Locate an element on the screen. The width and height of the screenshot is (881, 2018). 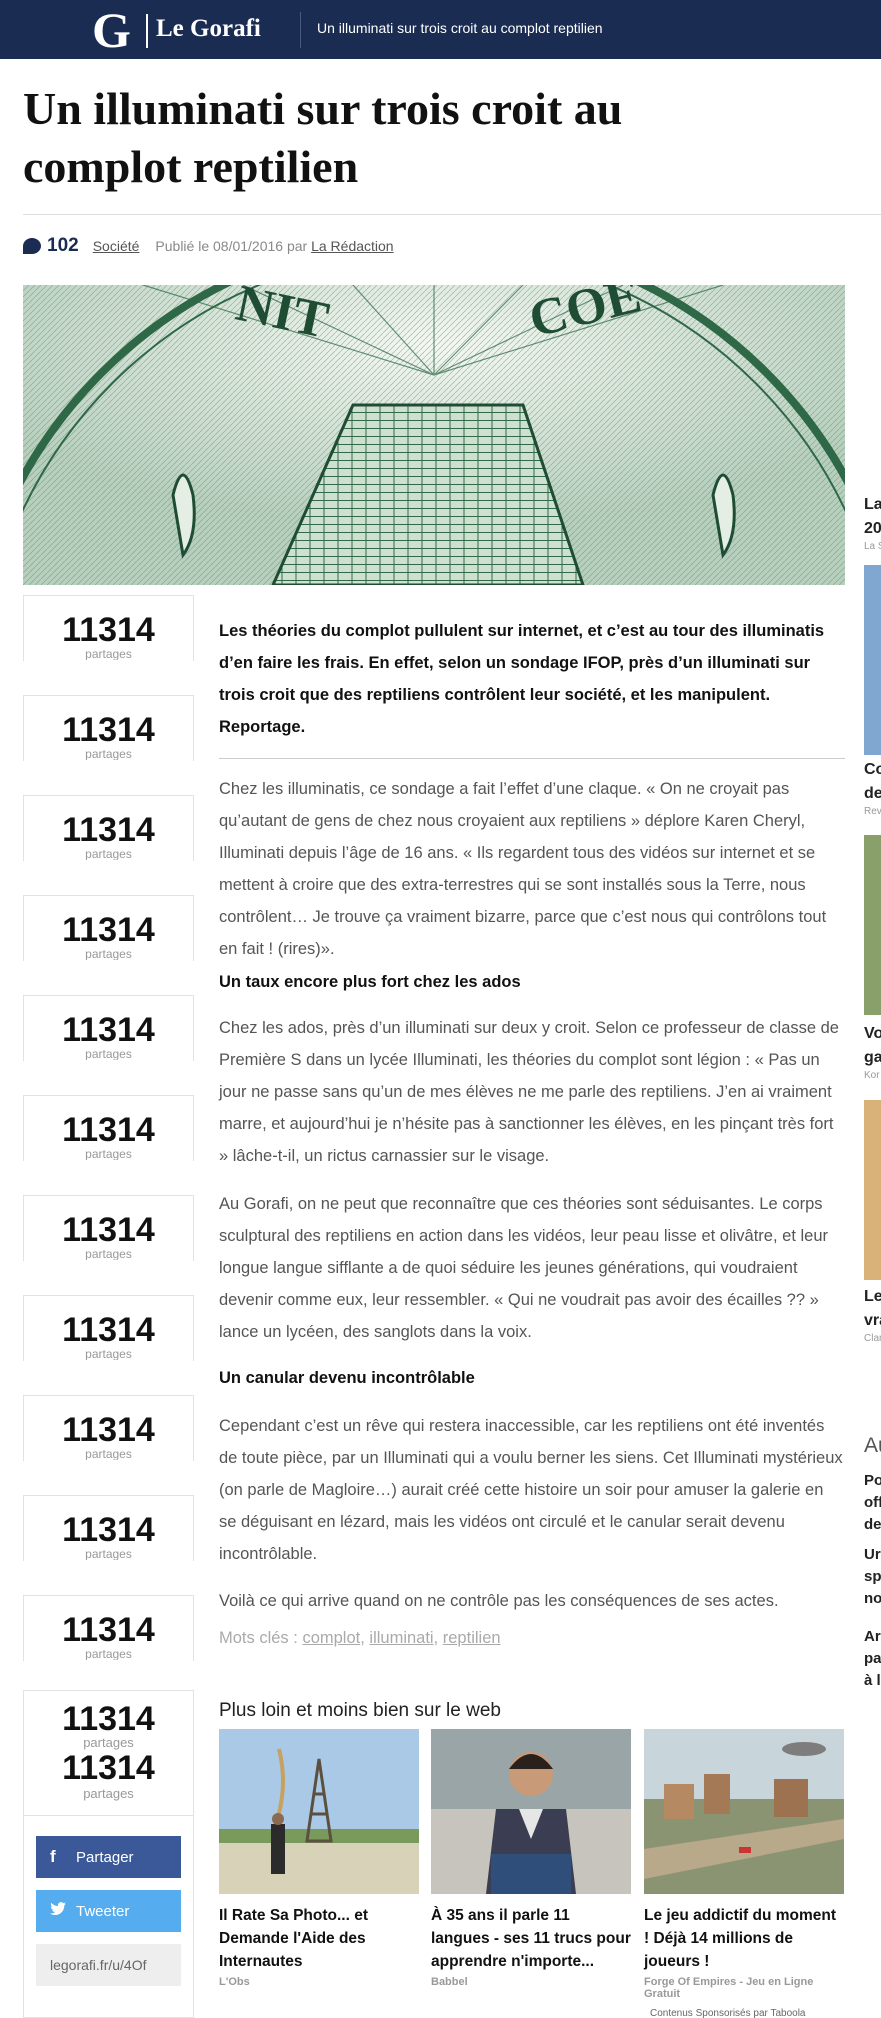
short-url-field: legorafi.fr/u/4Of is located at coordinates (108, 1965).